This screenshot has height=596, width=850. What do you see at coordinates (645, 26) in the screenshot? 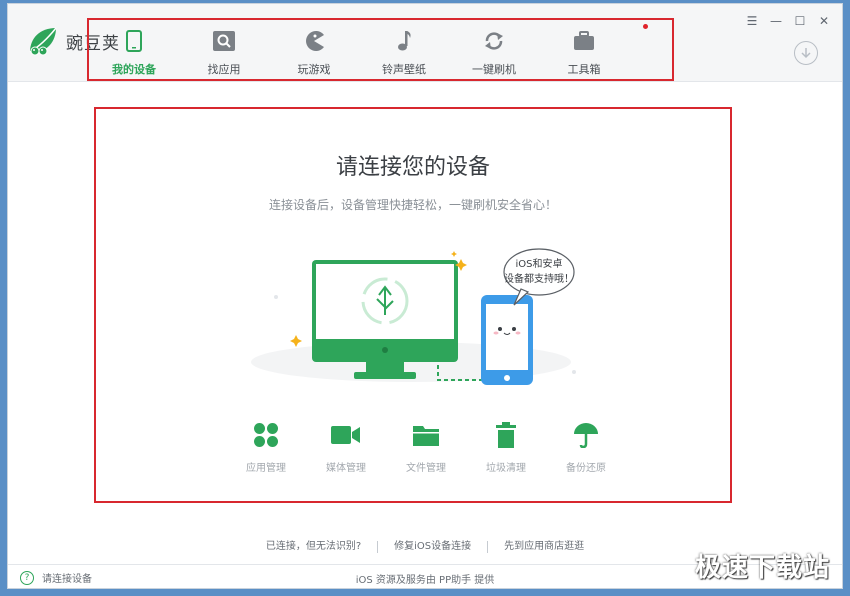
I see `notification-dot` at bounding box center [645, 26].